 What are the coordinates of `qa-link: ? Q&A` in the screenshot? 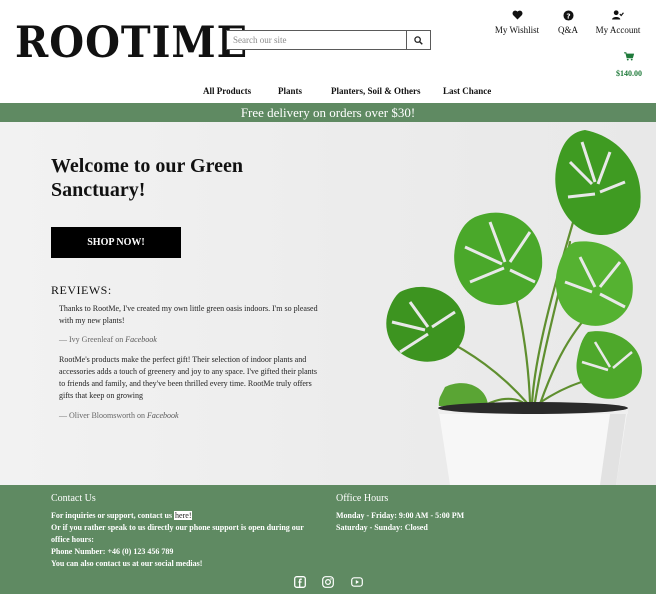 It's located at (568, 21).